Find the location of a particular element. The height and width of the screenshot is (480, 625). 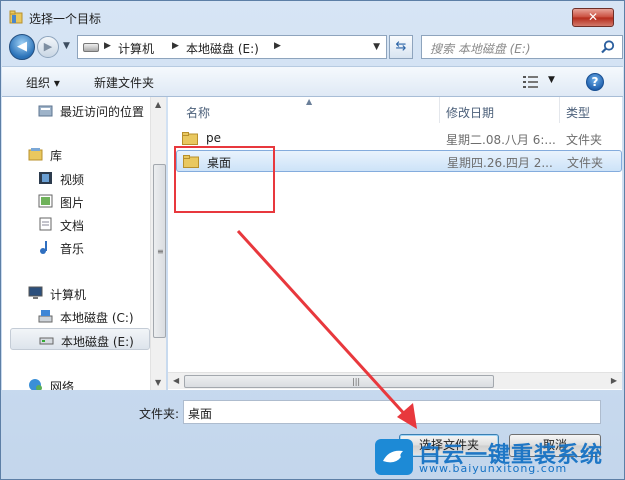

scroll-thumb: ≡ is located at coordinates (159, 251).